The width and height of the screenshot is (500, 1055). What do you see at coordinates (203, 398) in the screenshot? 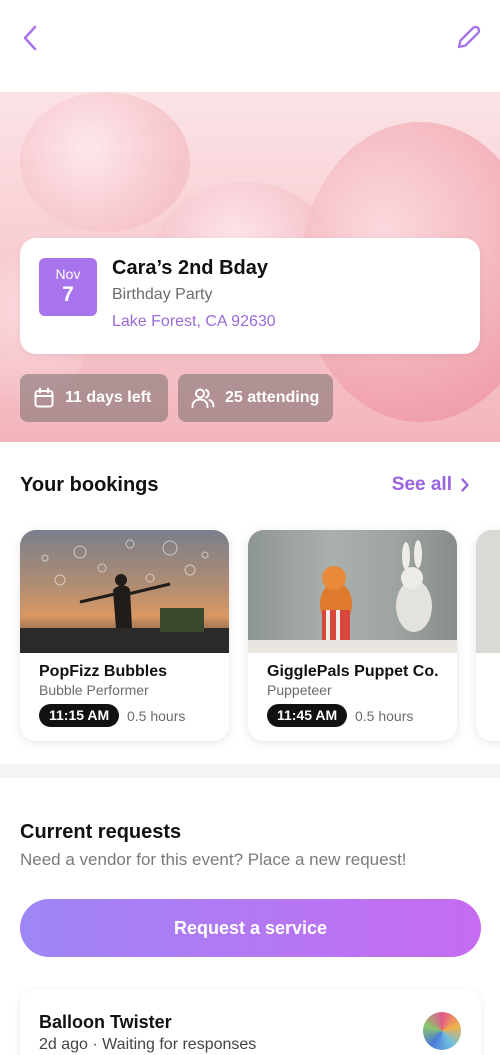
I see `people-icon` at bounding box center [203, 398].